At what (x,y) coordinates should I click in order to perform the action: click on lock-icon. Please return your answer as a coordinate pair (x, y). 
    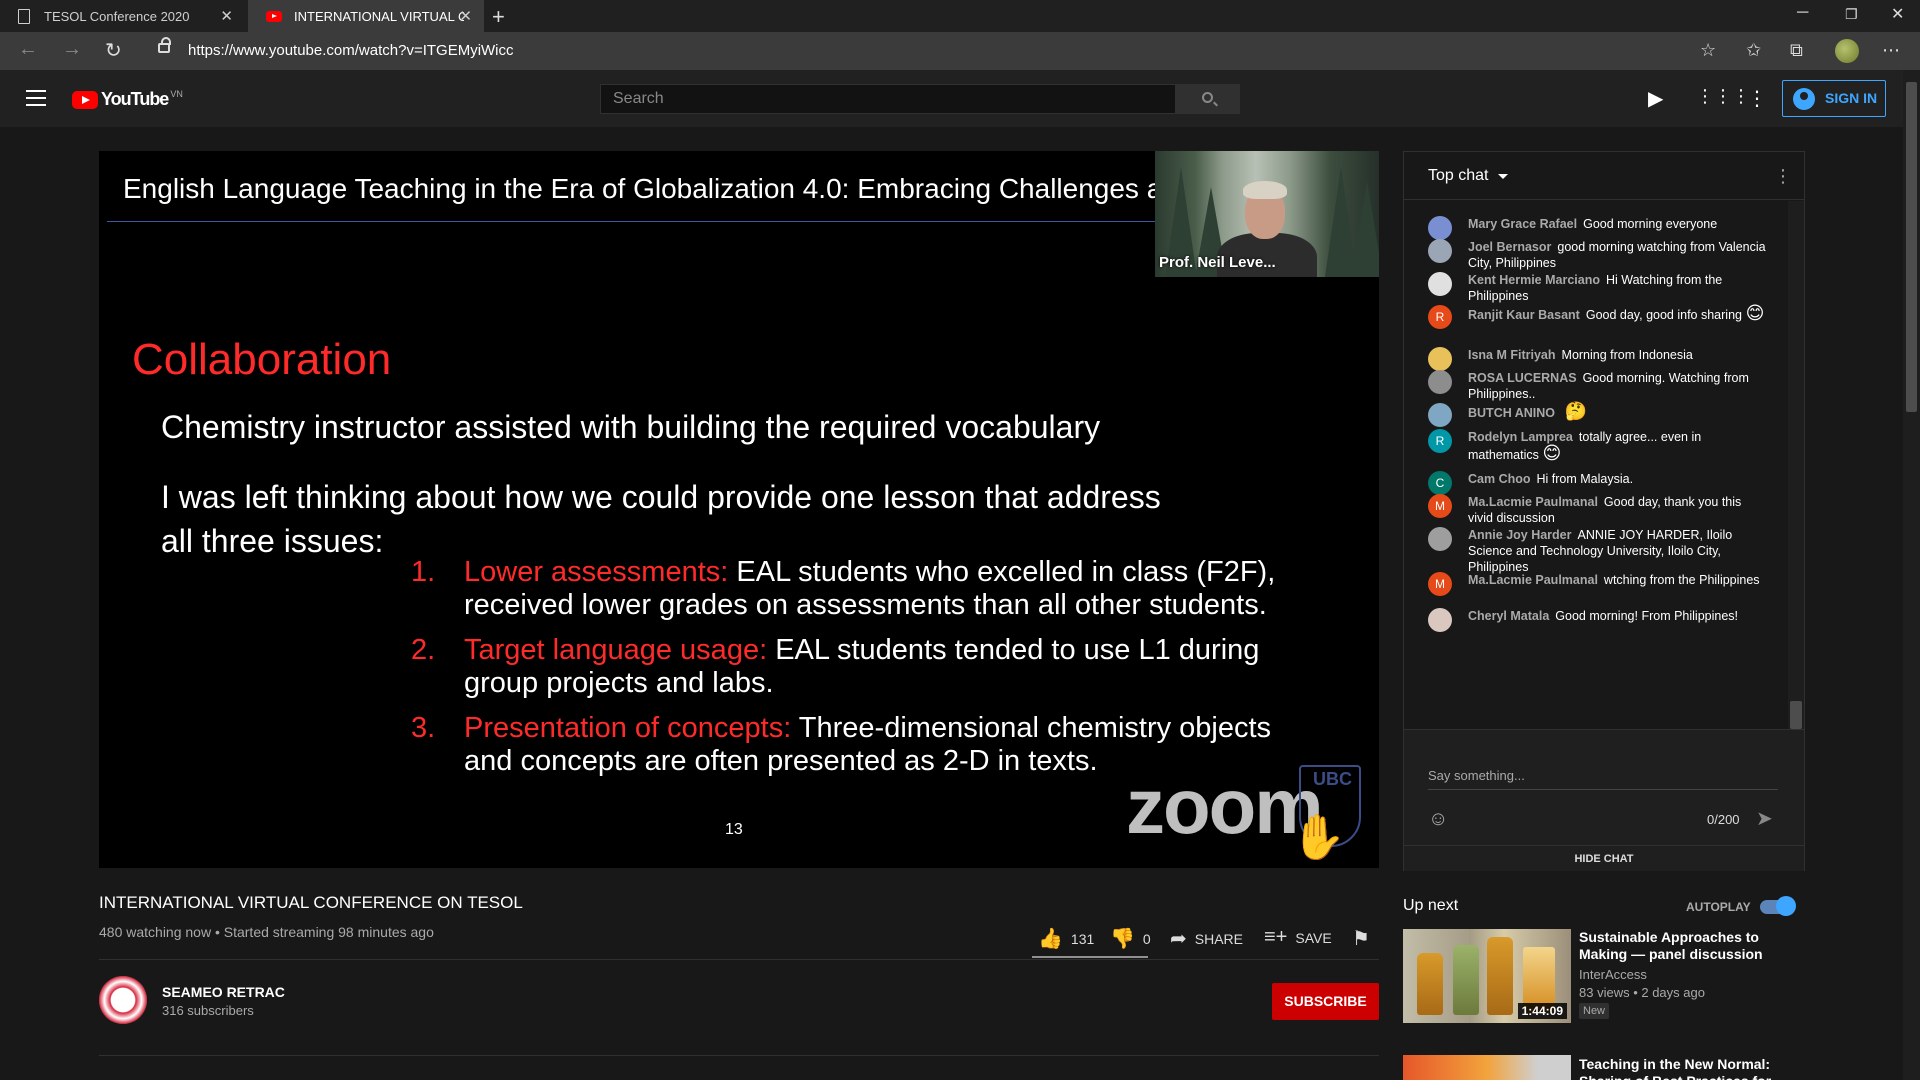
    Looking at the image, I should click on (164, 45).